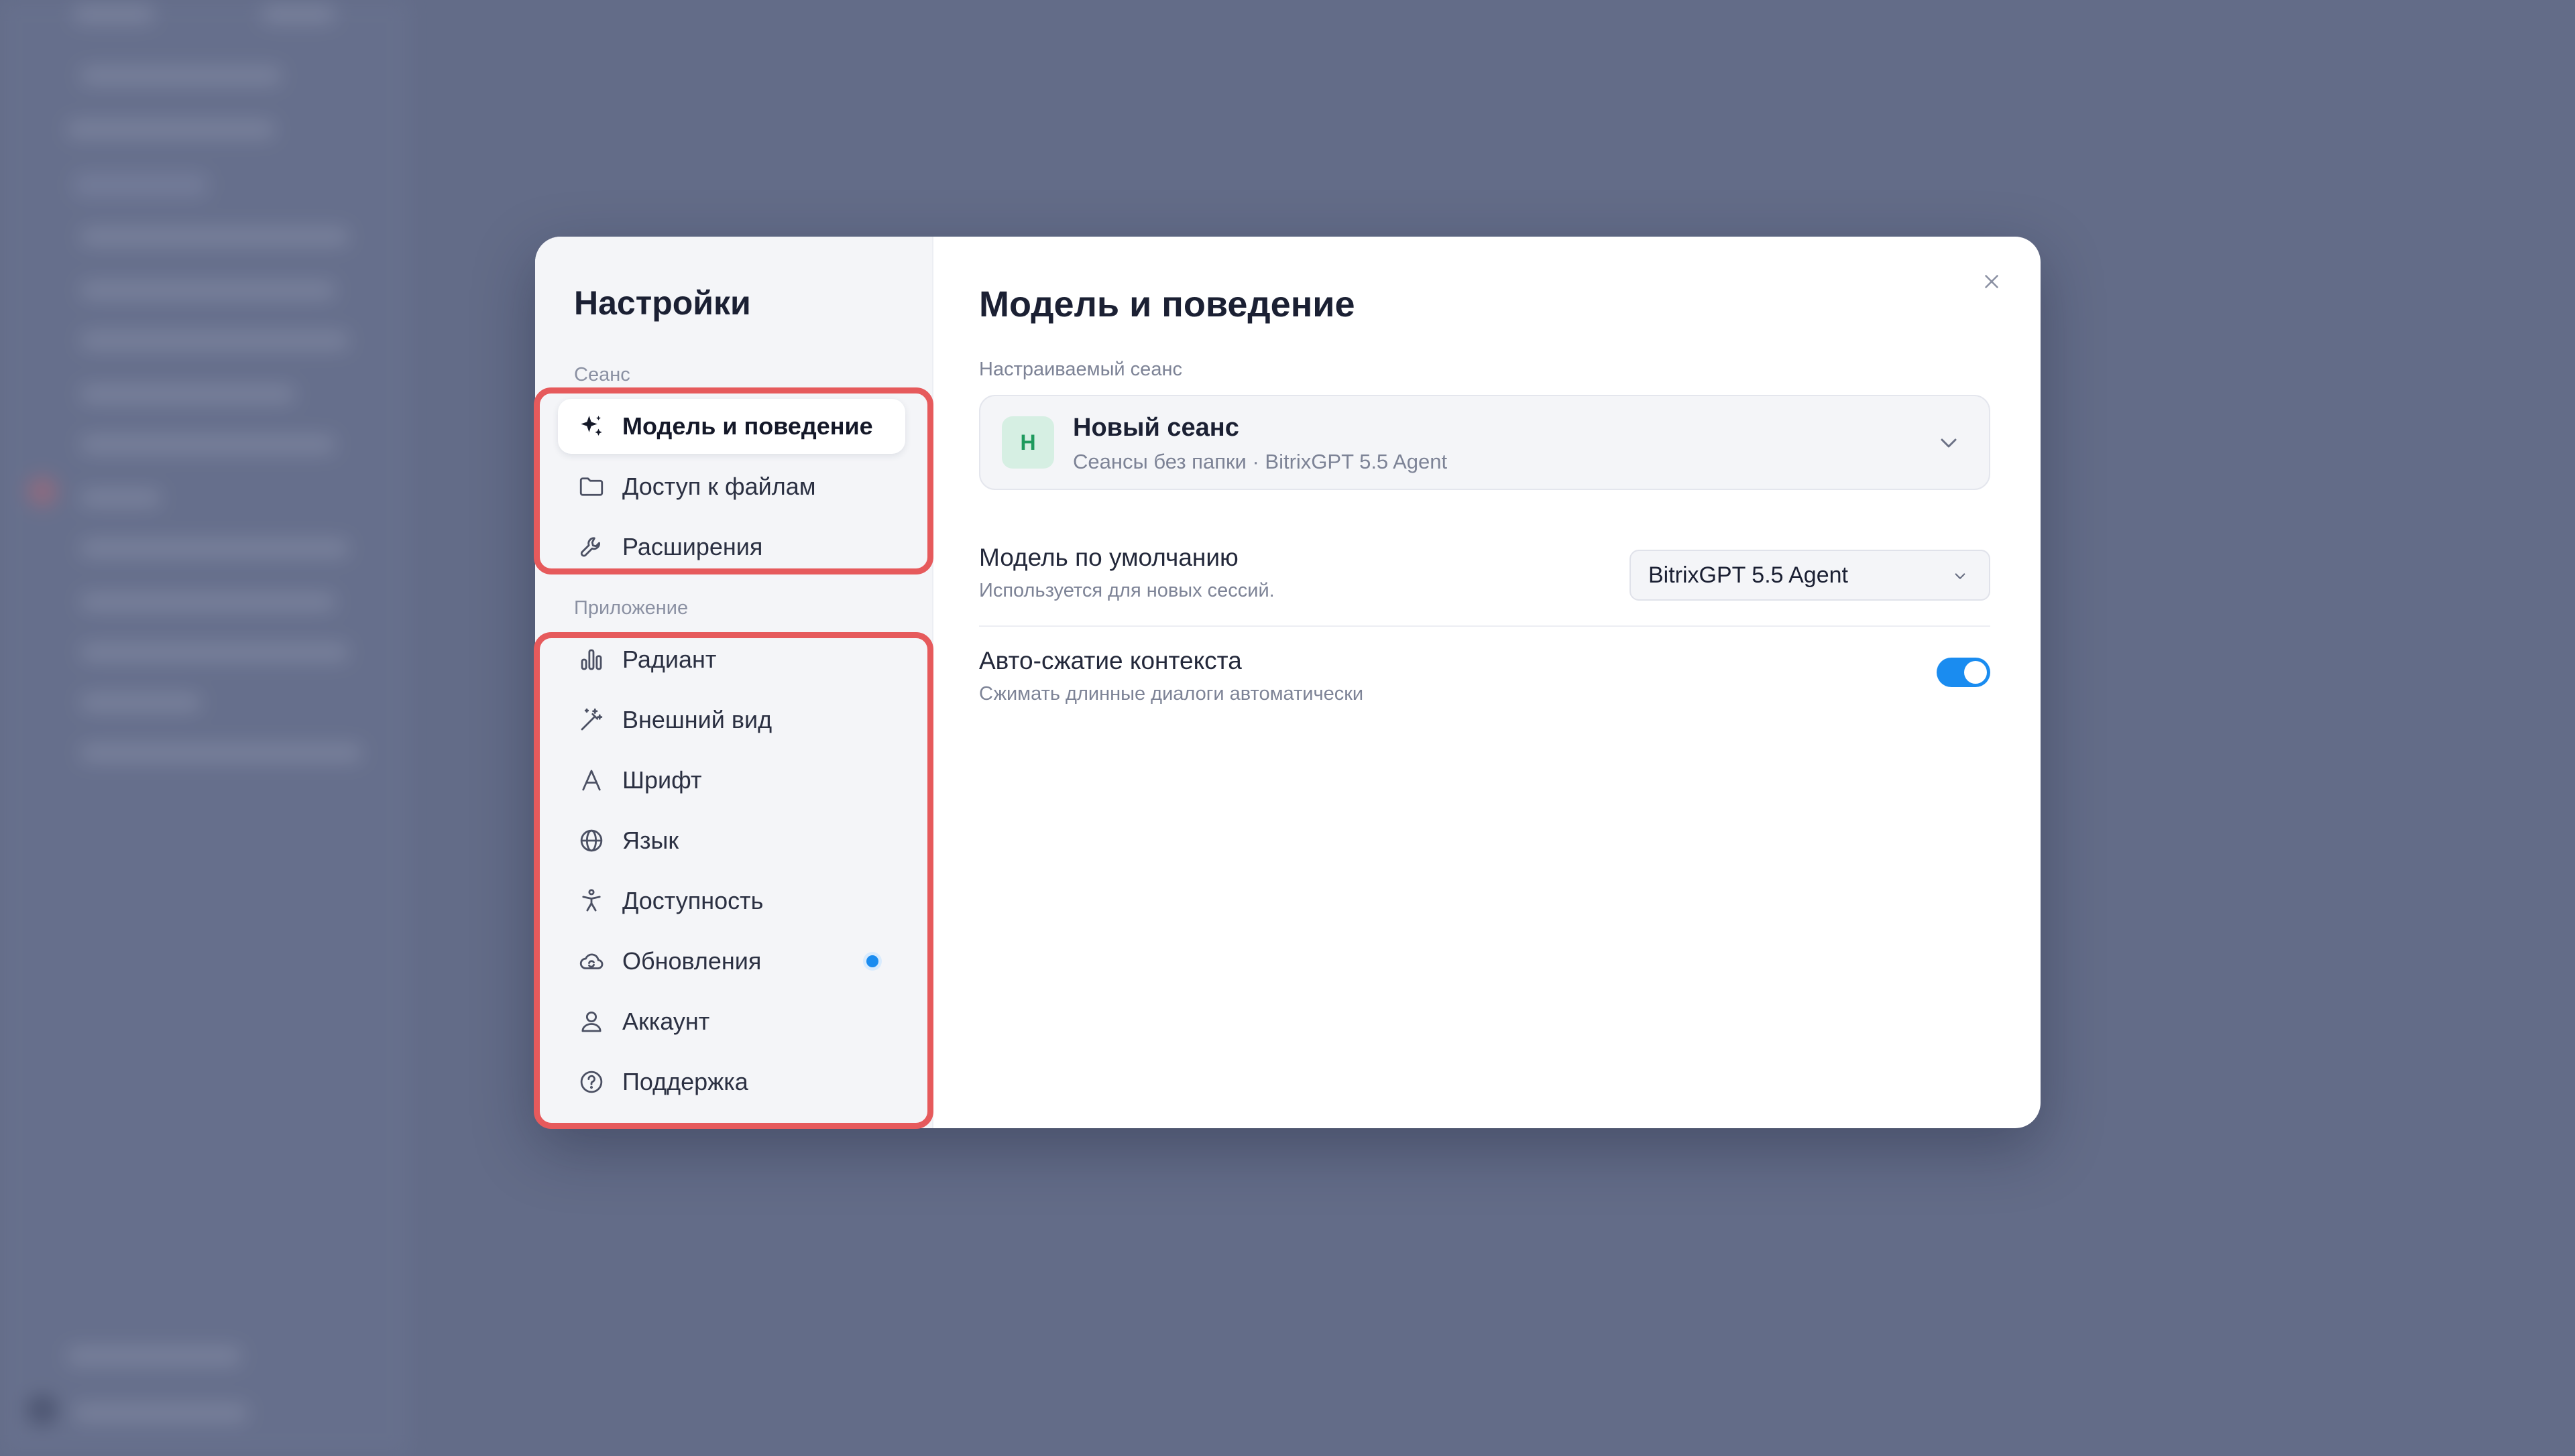 Image resolution: width=2575 pixels, height=1456 pixels. I want to click on user-icon, so click(591, 1021).